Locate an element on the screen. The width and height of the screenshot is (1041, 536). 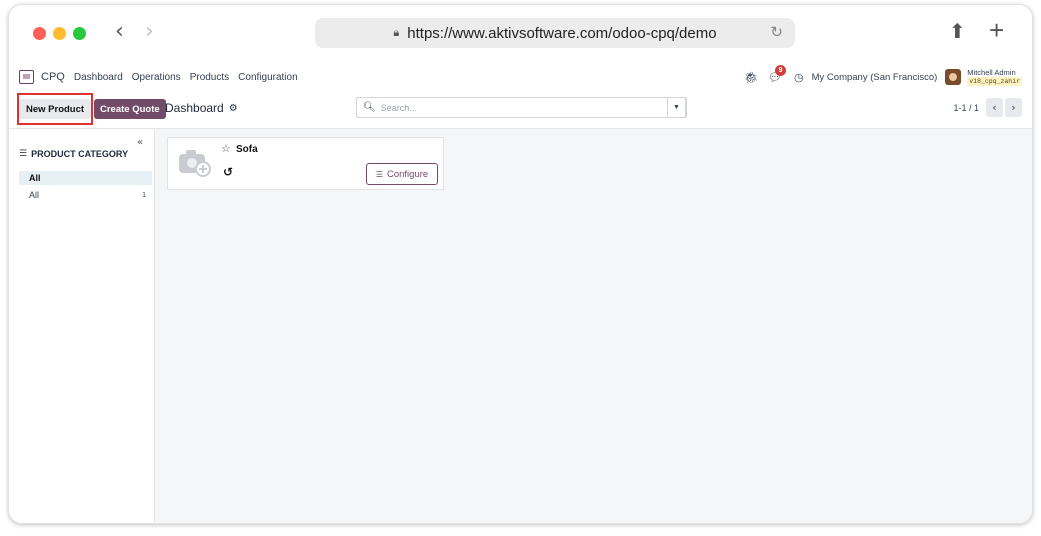
camera-icon is located at coordinates (195, 163).